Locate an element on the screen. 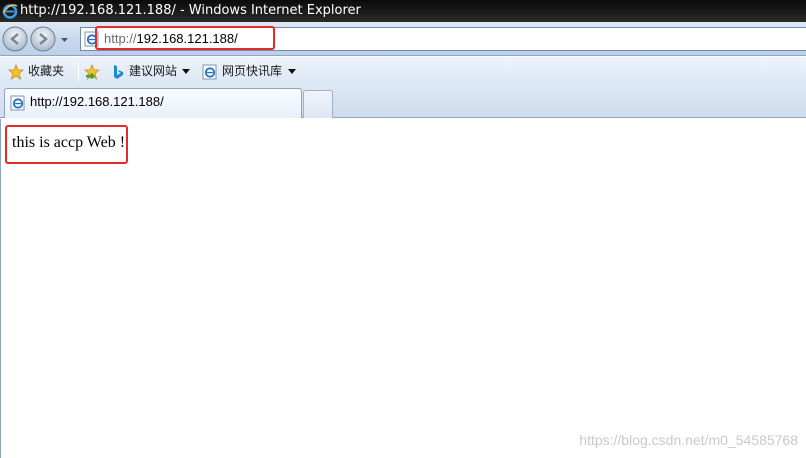 Image resolution: width=806 pixels, height=458 pixels. suggested-sites-button: 建议网站 is located at coordinates (152, 71).